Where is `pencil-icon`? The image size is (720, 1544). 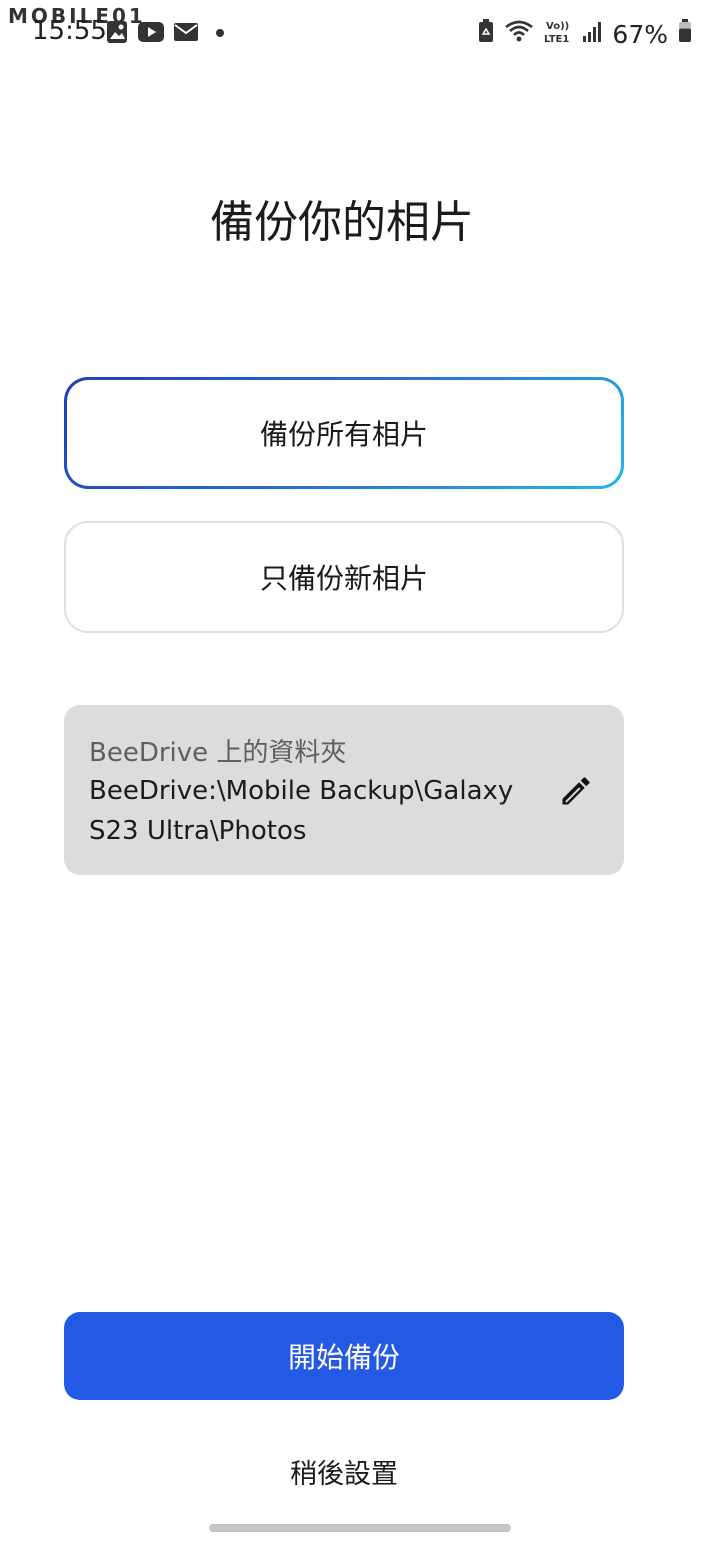
pencil-icon is located at coordinates (576, 793).